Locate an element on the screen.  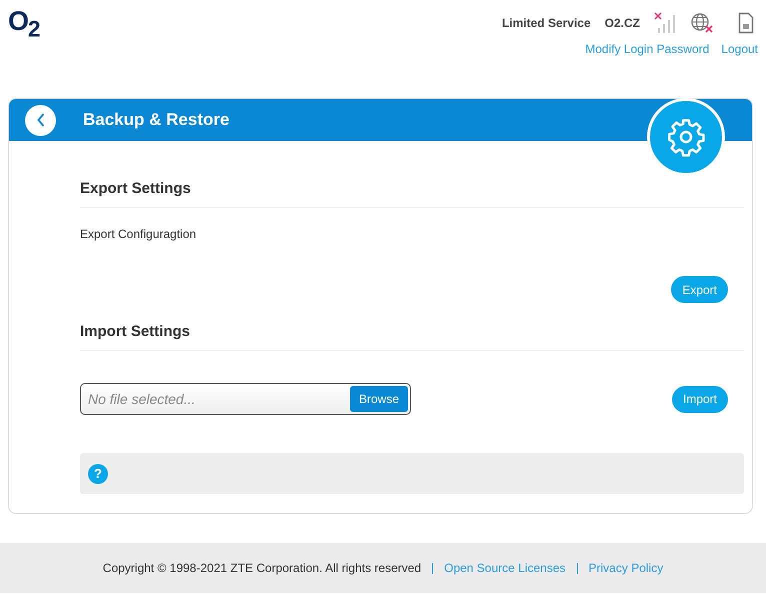
export-button: Export is located at coordinates (699, 289).